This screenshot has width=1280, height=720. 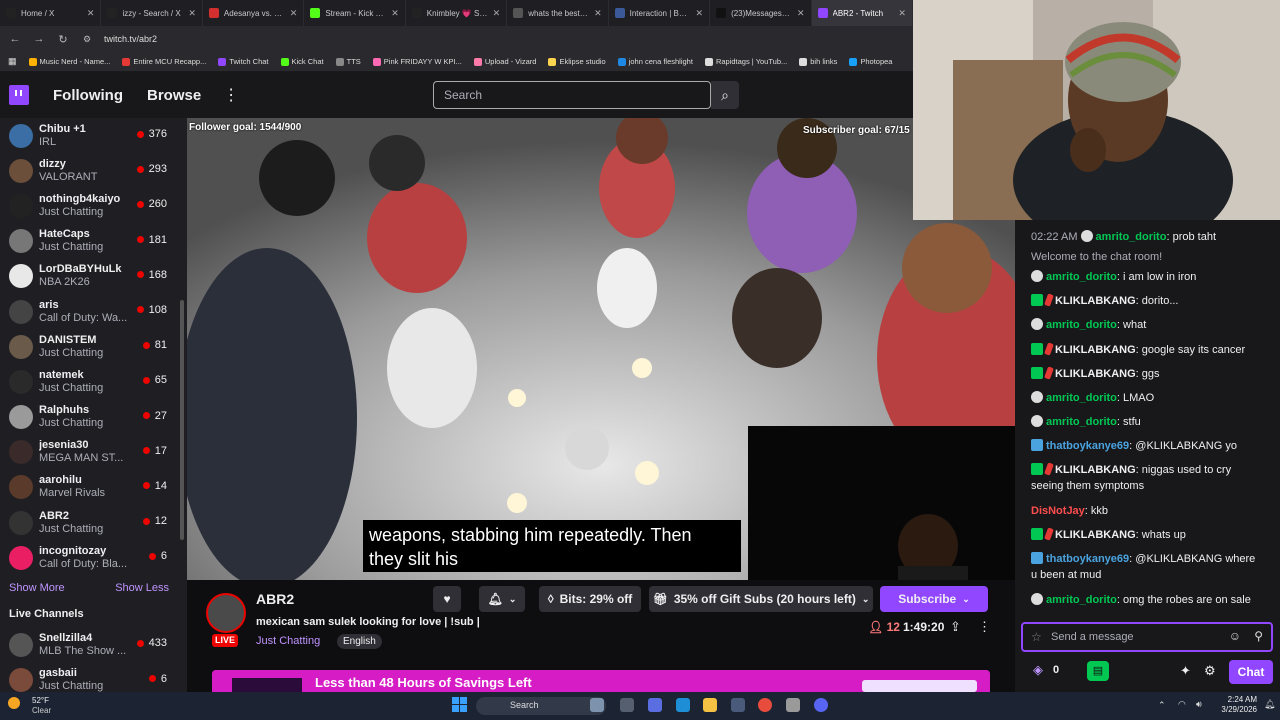 I want to click on follow-button: ♥, so click(x=447, y=599).